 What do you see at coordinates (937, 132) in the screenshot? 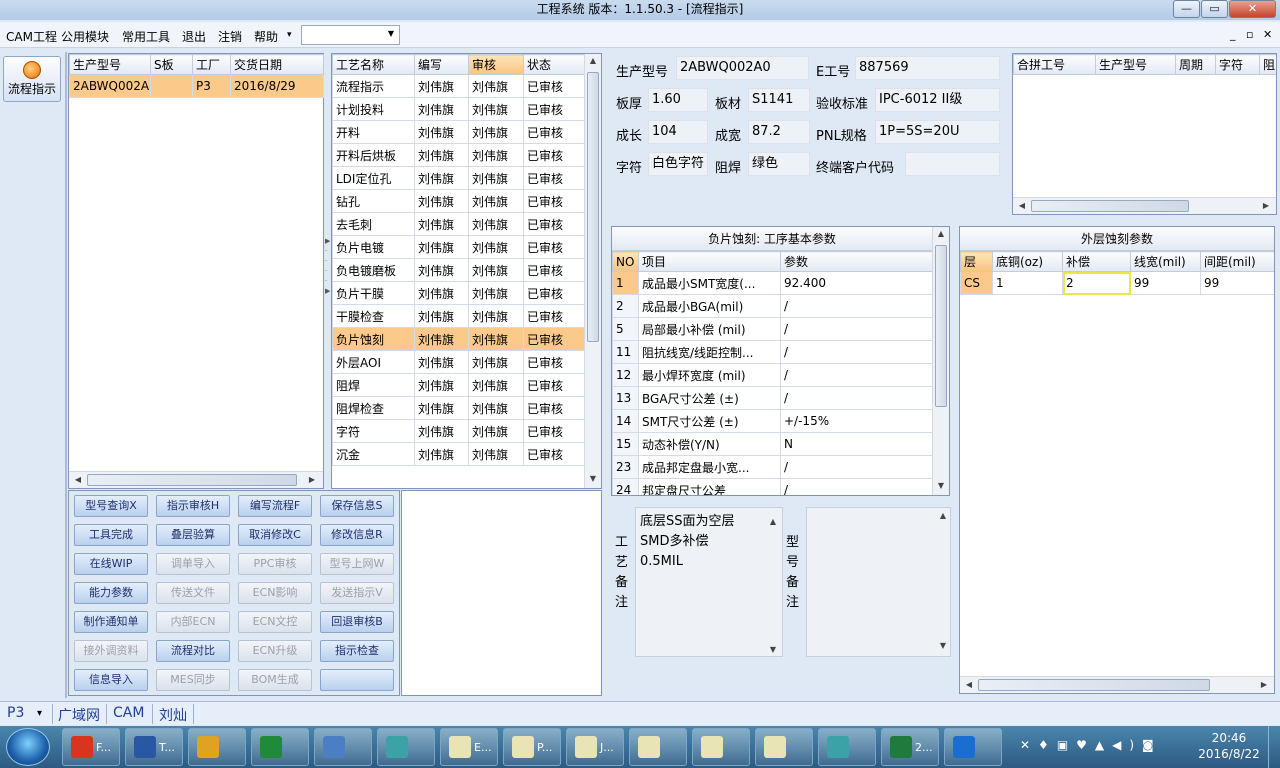
I see `value-pnl: 1P=5S=20U` at bounding box center [937, 132].